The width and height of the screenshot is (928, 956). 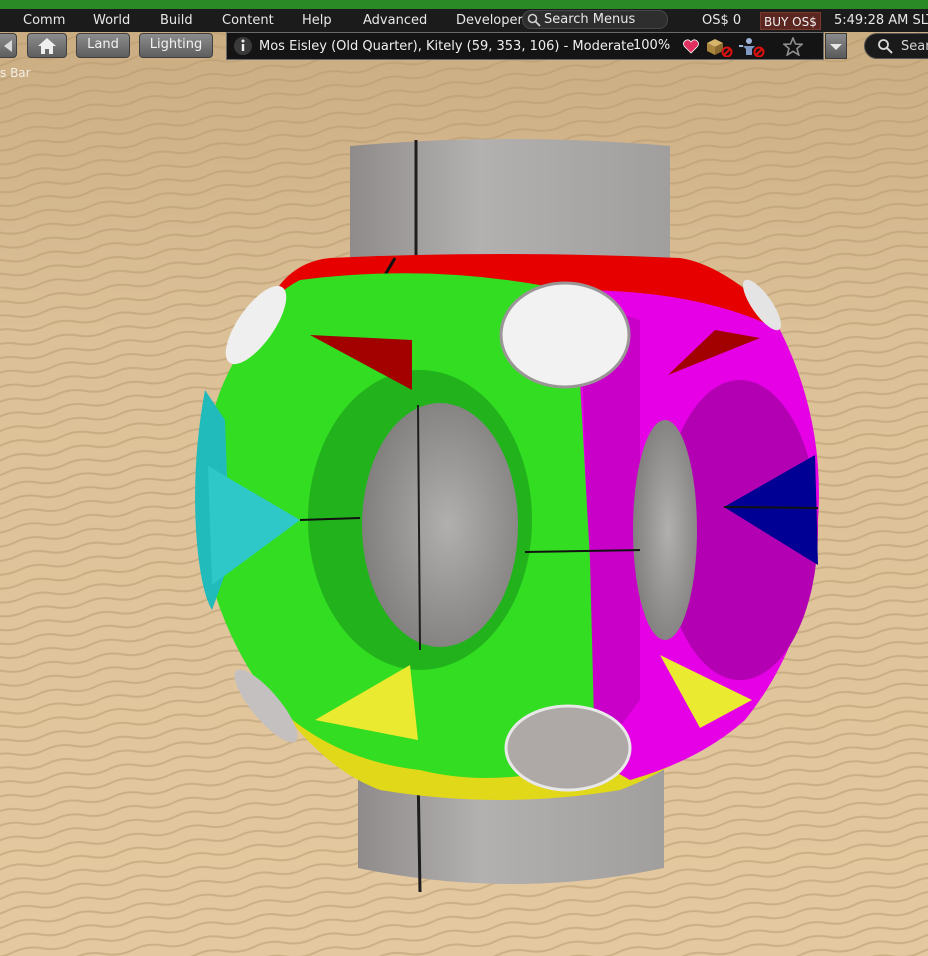 What do you see at coordinates (176, 45) in the screenshot?
I see `lighting-button: Lighting` at bounding box center [176, 45].